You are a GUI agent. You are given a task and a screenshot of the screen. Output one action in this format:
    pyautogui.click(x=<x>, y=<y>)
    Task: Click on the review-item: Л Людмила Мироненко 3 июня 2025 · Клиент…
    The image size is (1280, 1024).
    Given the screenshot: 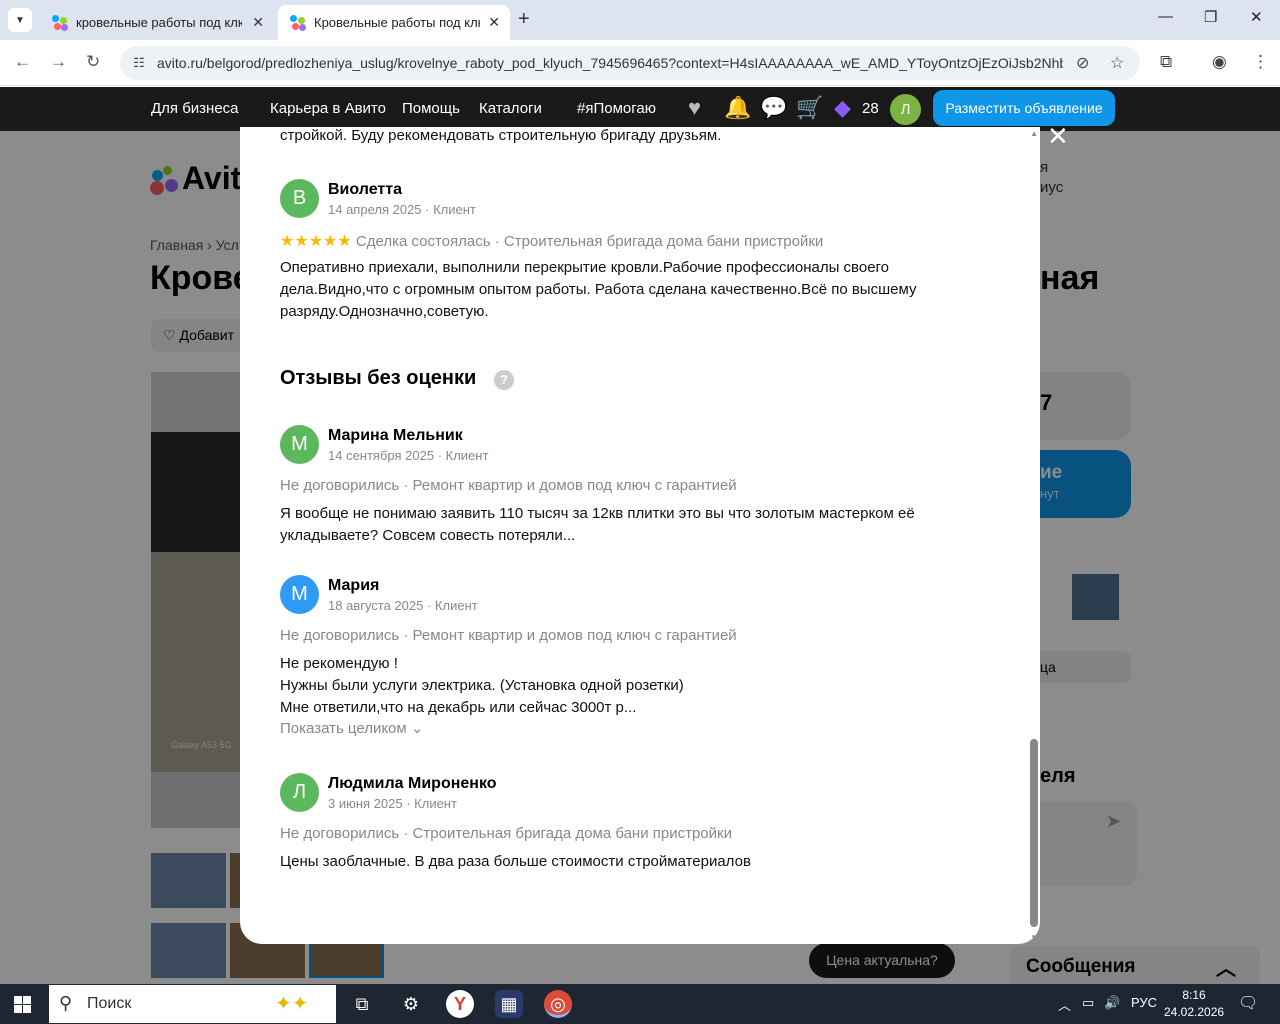 What is the action you would take?
    pyautogui.click(x=630, y=823)
    